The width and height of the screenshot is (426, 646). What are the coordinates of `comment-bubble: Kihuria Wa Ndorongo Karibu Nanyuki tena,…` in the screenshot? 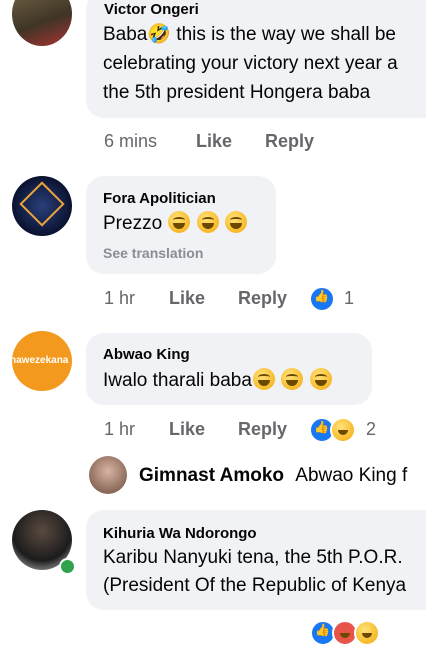 It's located at (256, 560).